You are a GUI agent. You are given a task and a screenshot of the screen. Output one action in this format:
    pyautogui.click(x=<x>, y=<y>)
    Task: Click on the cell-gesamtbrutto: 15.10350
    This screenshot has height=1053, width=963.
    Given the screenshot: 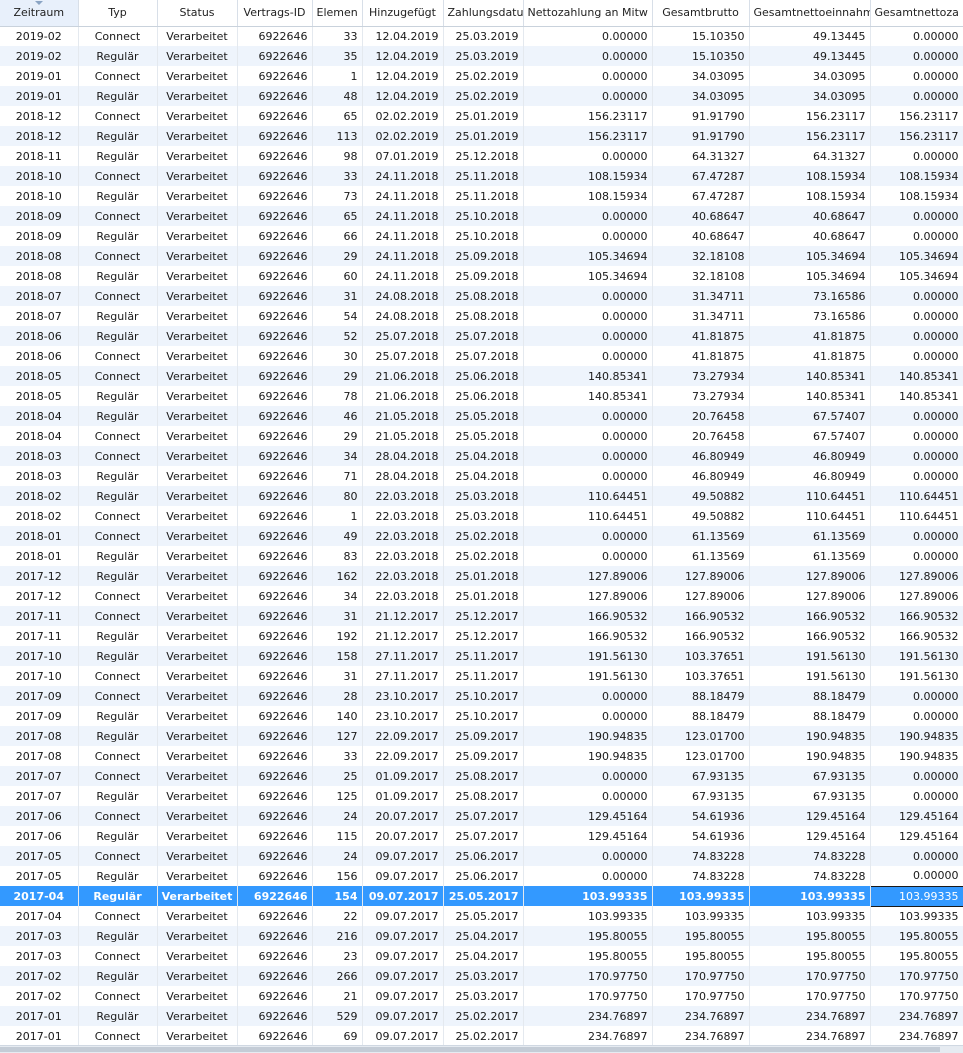 What is the action you would take?
    pyautogui.click(x=701, y=56)
    